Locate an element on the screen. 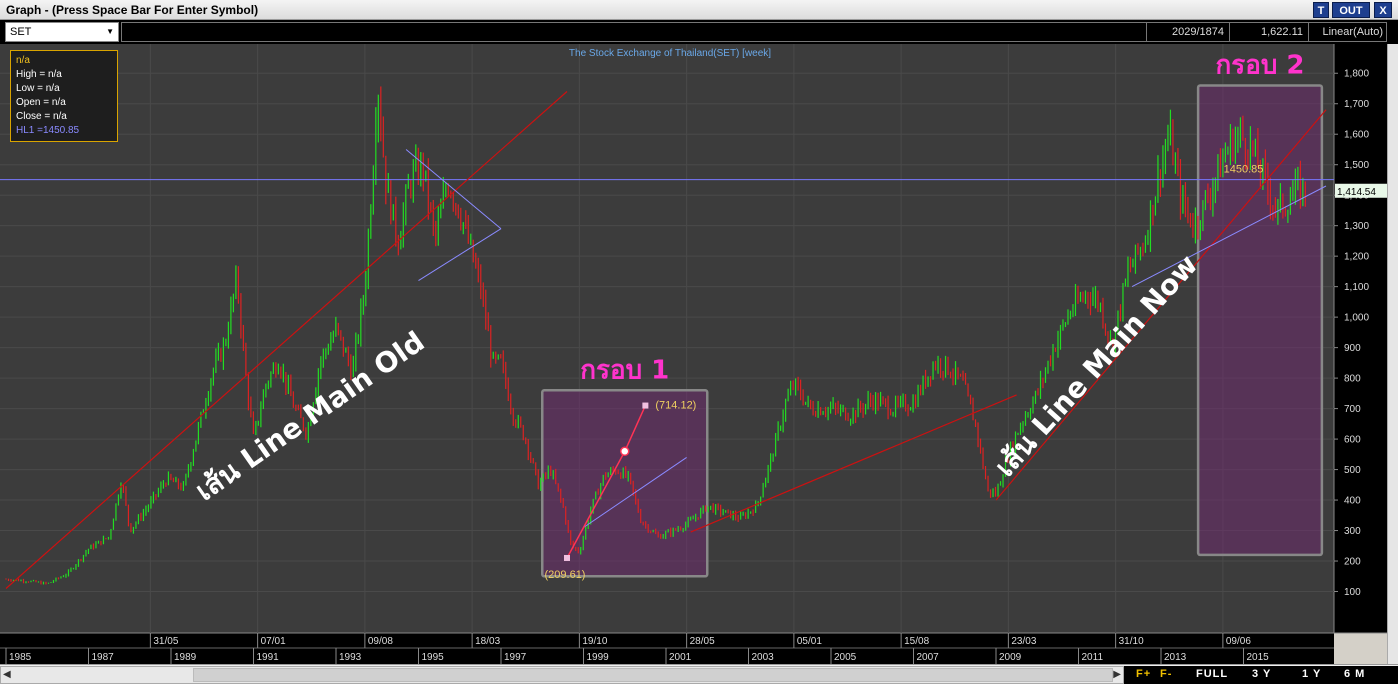 The image size is (1398, 684). x-year-label: 2007 is located at coordinates (928, 657).